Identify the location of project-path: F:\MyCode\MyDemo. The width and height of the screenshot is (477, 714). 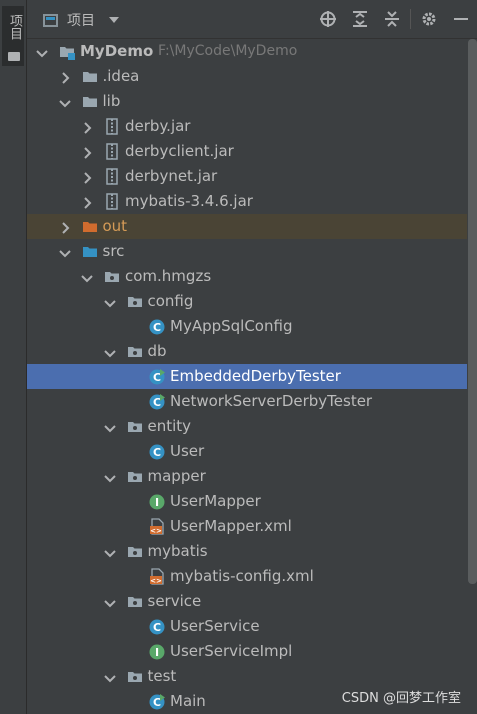
(228, 51).